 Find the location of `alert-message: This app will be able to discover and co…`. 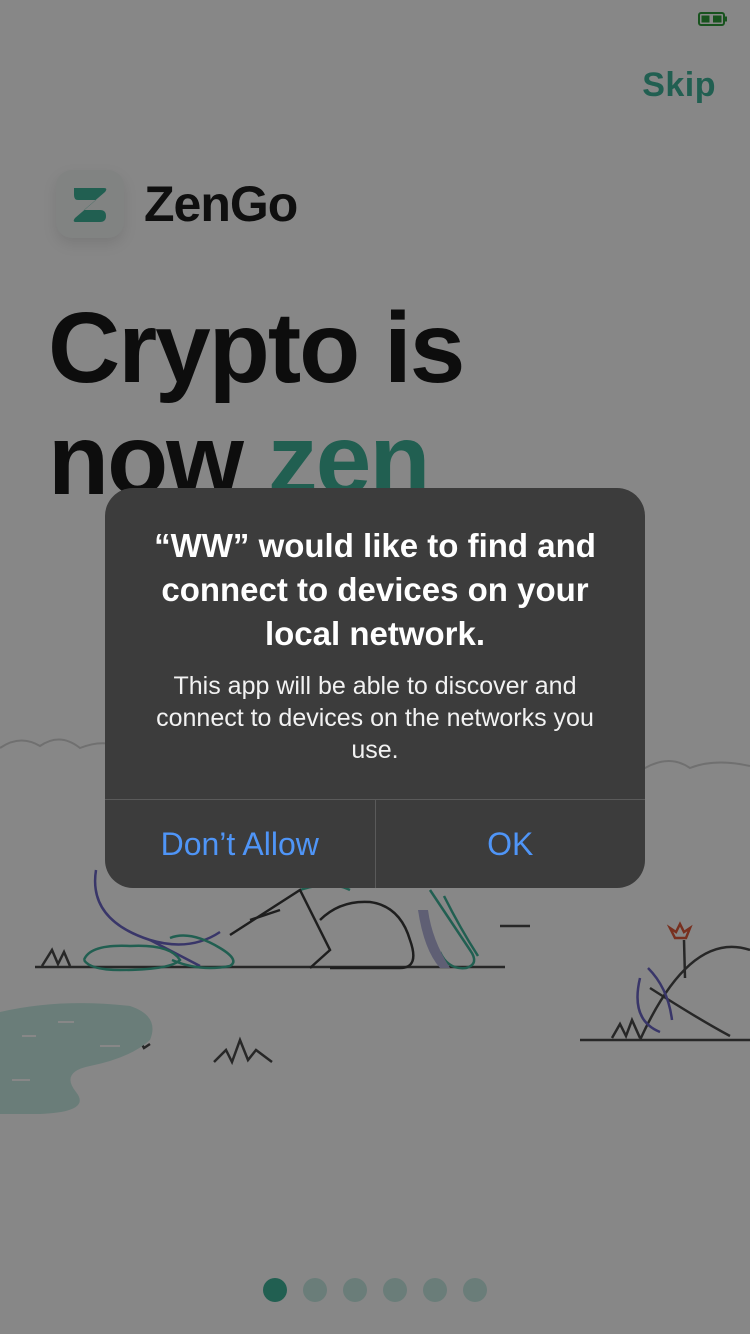

alert-message: This app will be able to discover and co… is located at coordinates (375, 718).